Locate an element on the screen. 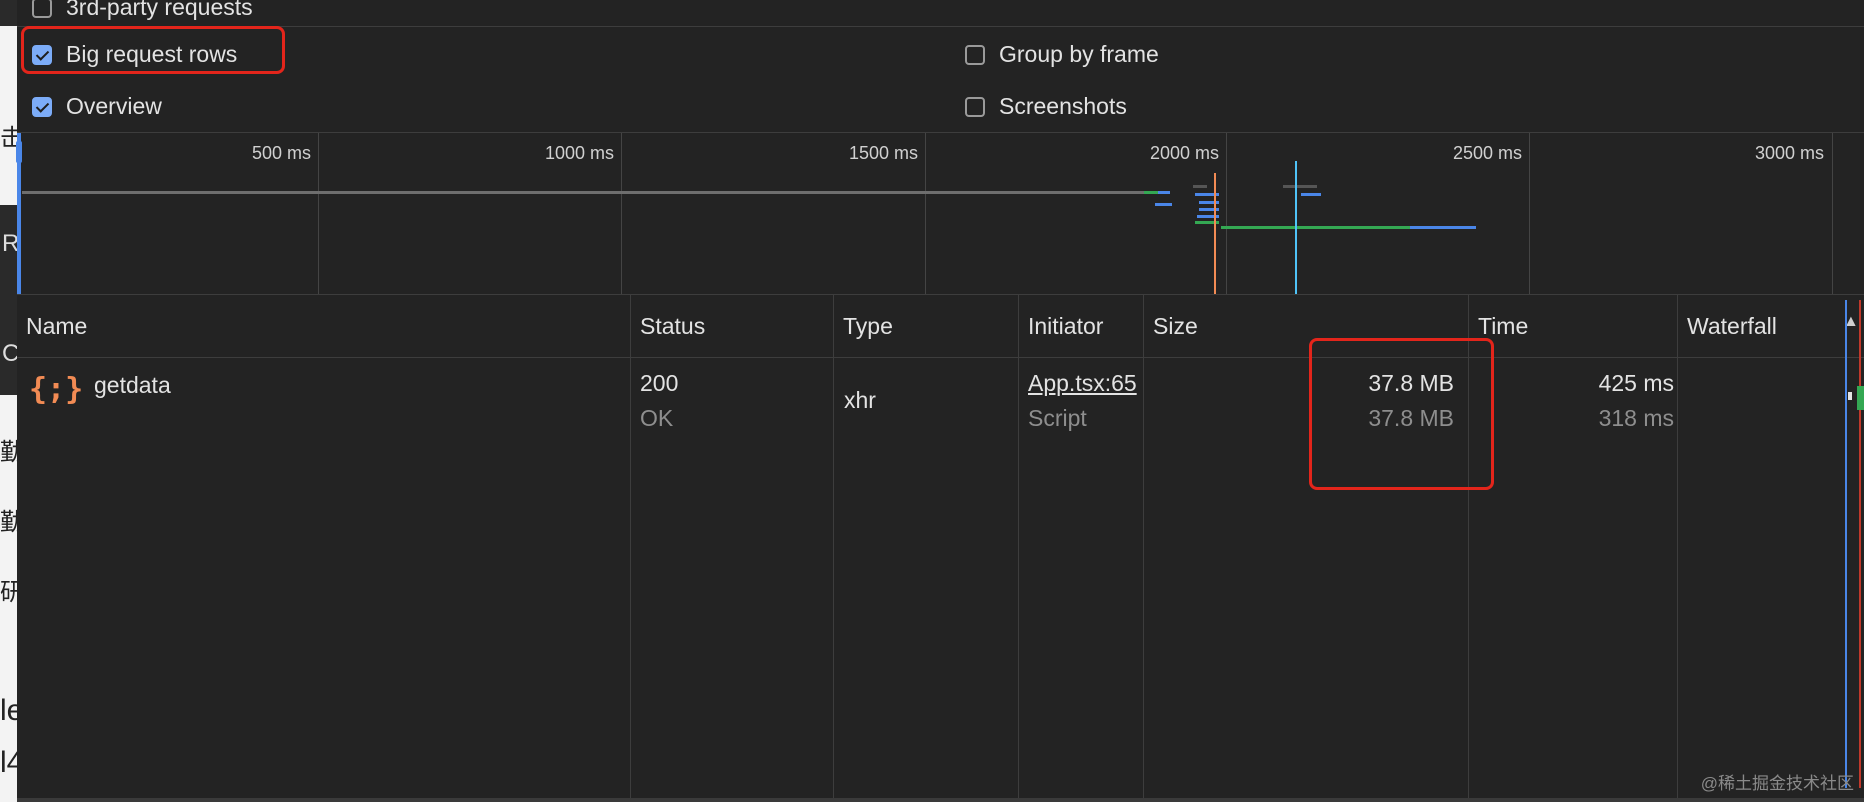 The width and height of the screenshot is (1864, 802). request-latency: 318 ms is located at coordinates (1636, 418).